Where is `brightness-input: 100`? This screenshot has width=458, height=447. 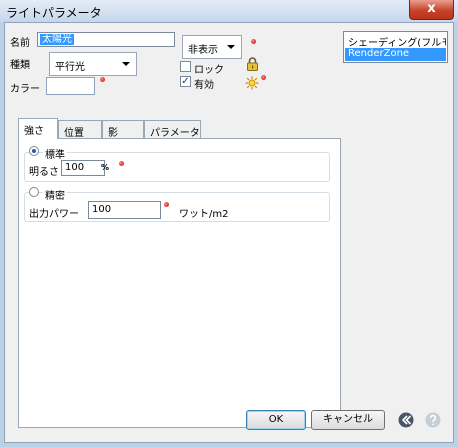 brightness-input: 100 is located at coordinates (83, 168).